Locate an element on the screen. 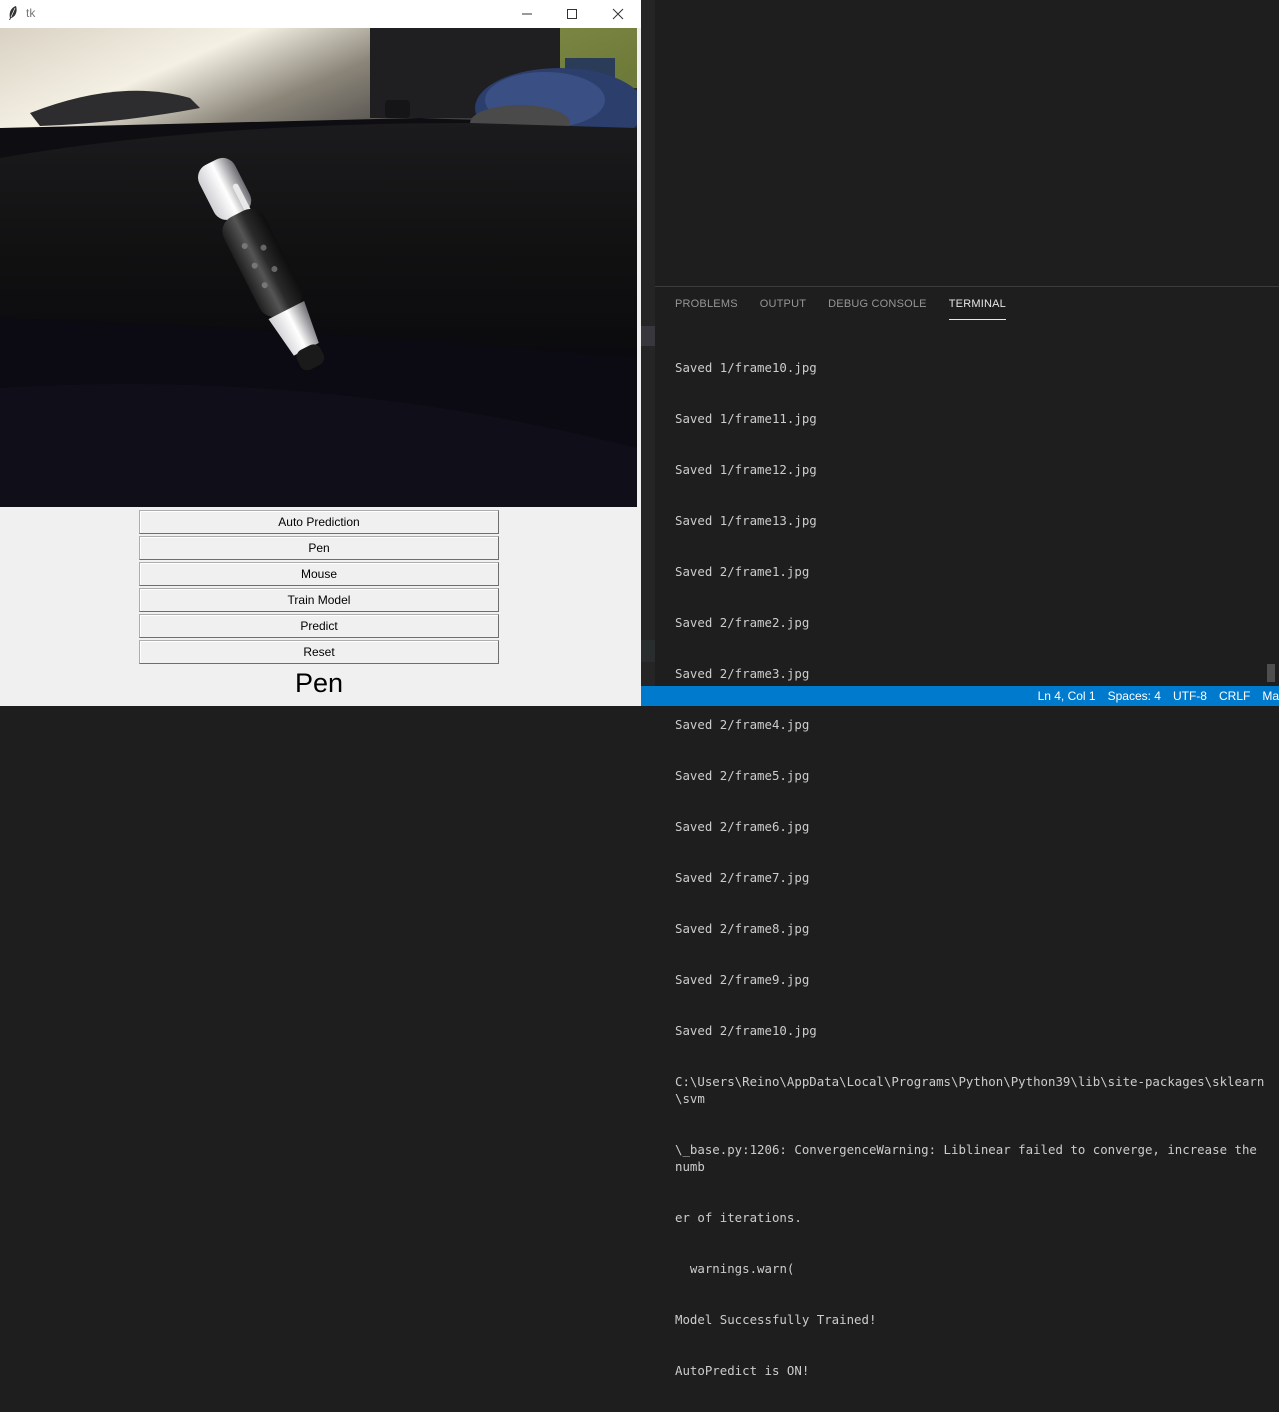  terminal-line: Saved 2/frame8.jpg is located at coordinates (742, 928).